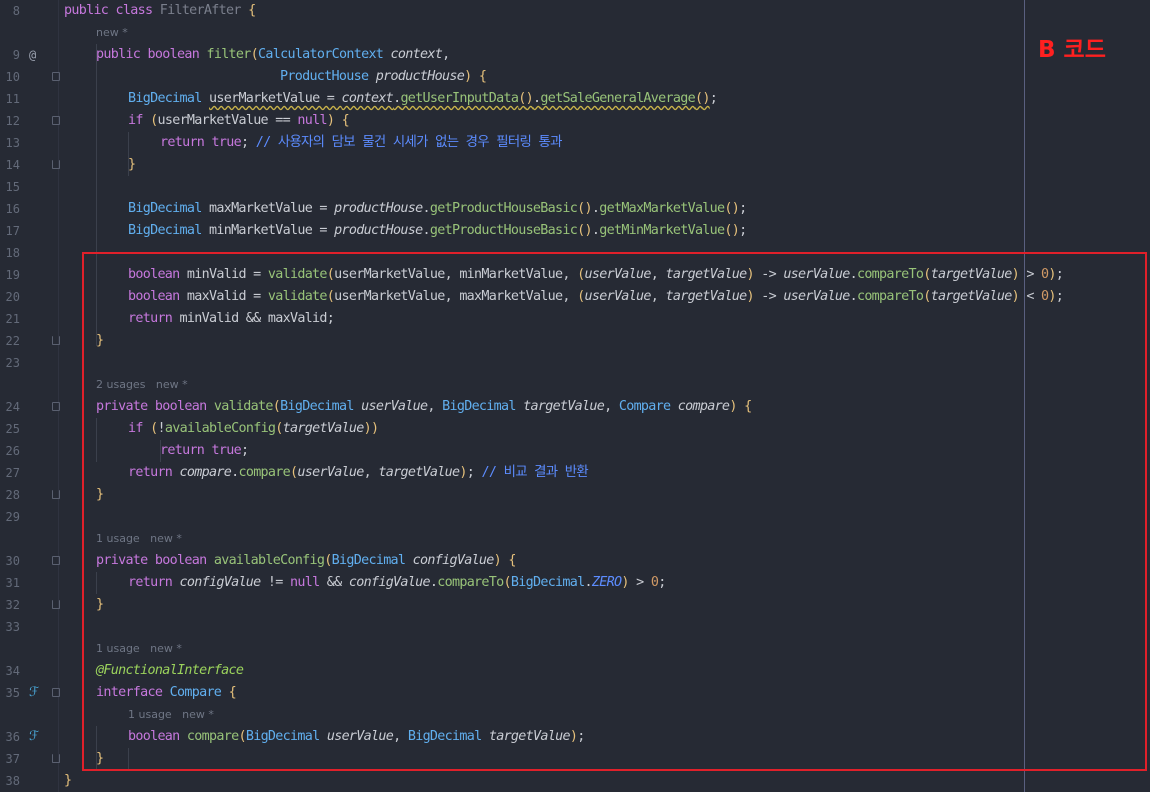  Describe the element at coordinates (383, 77) in the screenshot. I see `code-text: ProductHouse productHouse) {` at that location.